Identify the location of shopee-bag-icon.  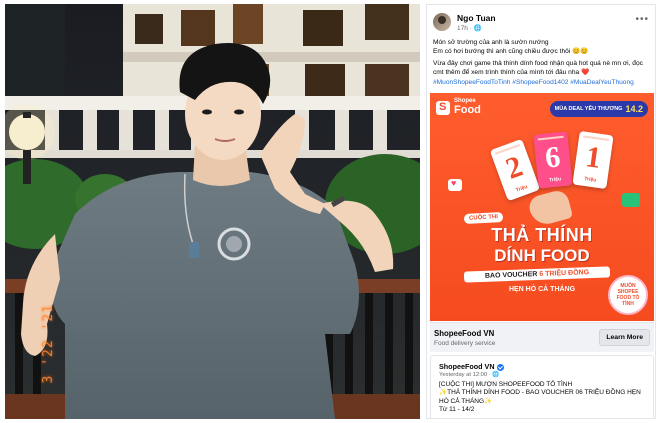
(443, 107).